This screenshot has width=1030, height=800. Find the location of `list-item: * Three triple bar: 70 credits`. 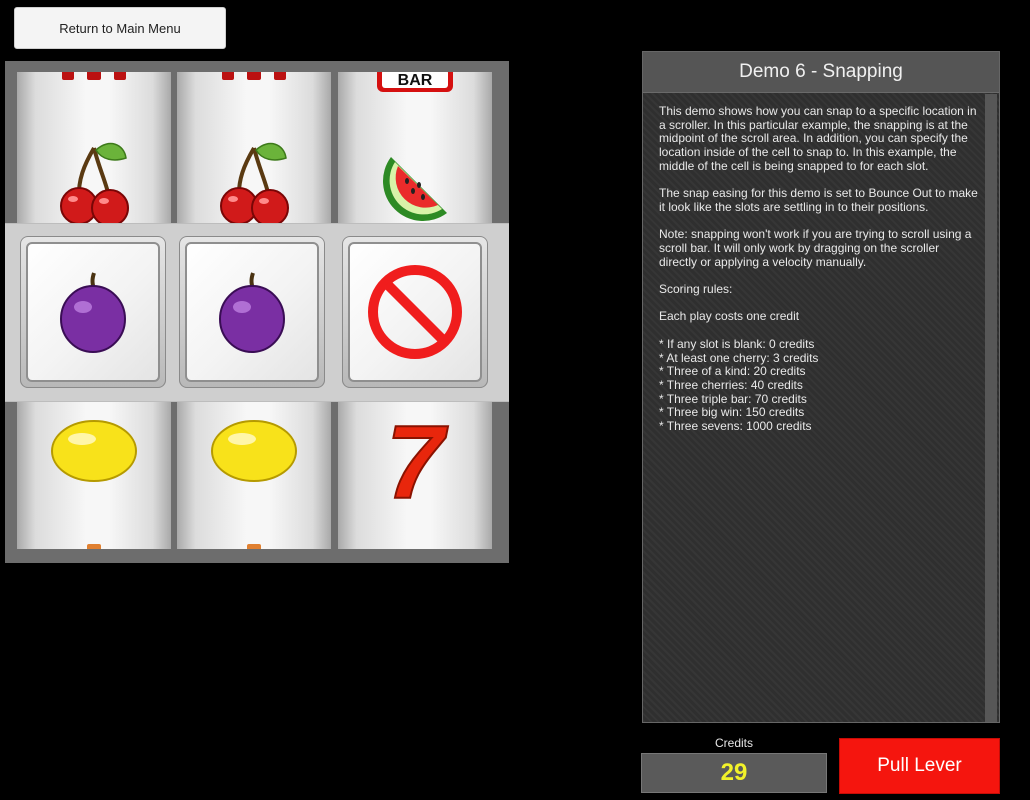

list-item: * Three triple bar: 70 credits is located at coordinates (733, 398).